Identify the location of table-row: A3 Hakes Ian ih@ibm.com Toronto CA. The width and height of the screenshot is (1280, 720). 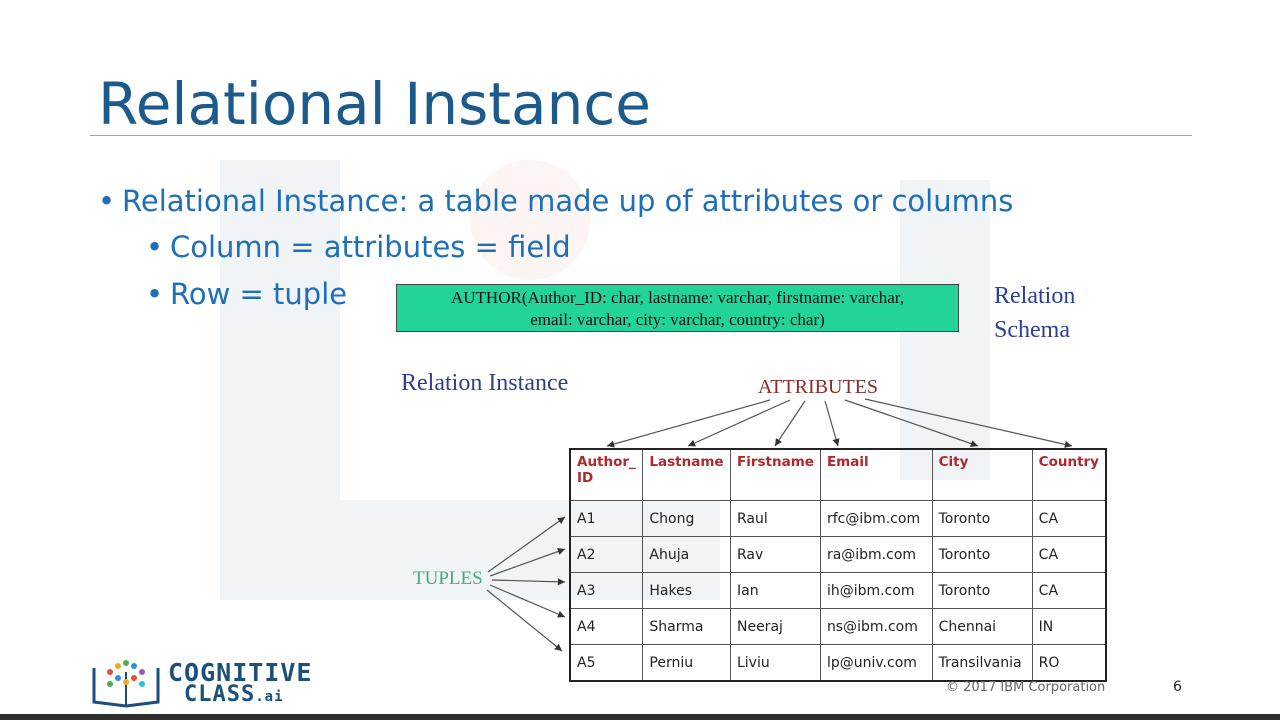
(838, 590).